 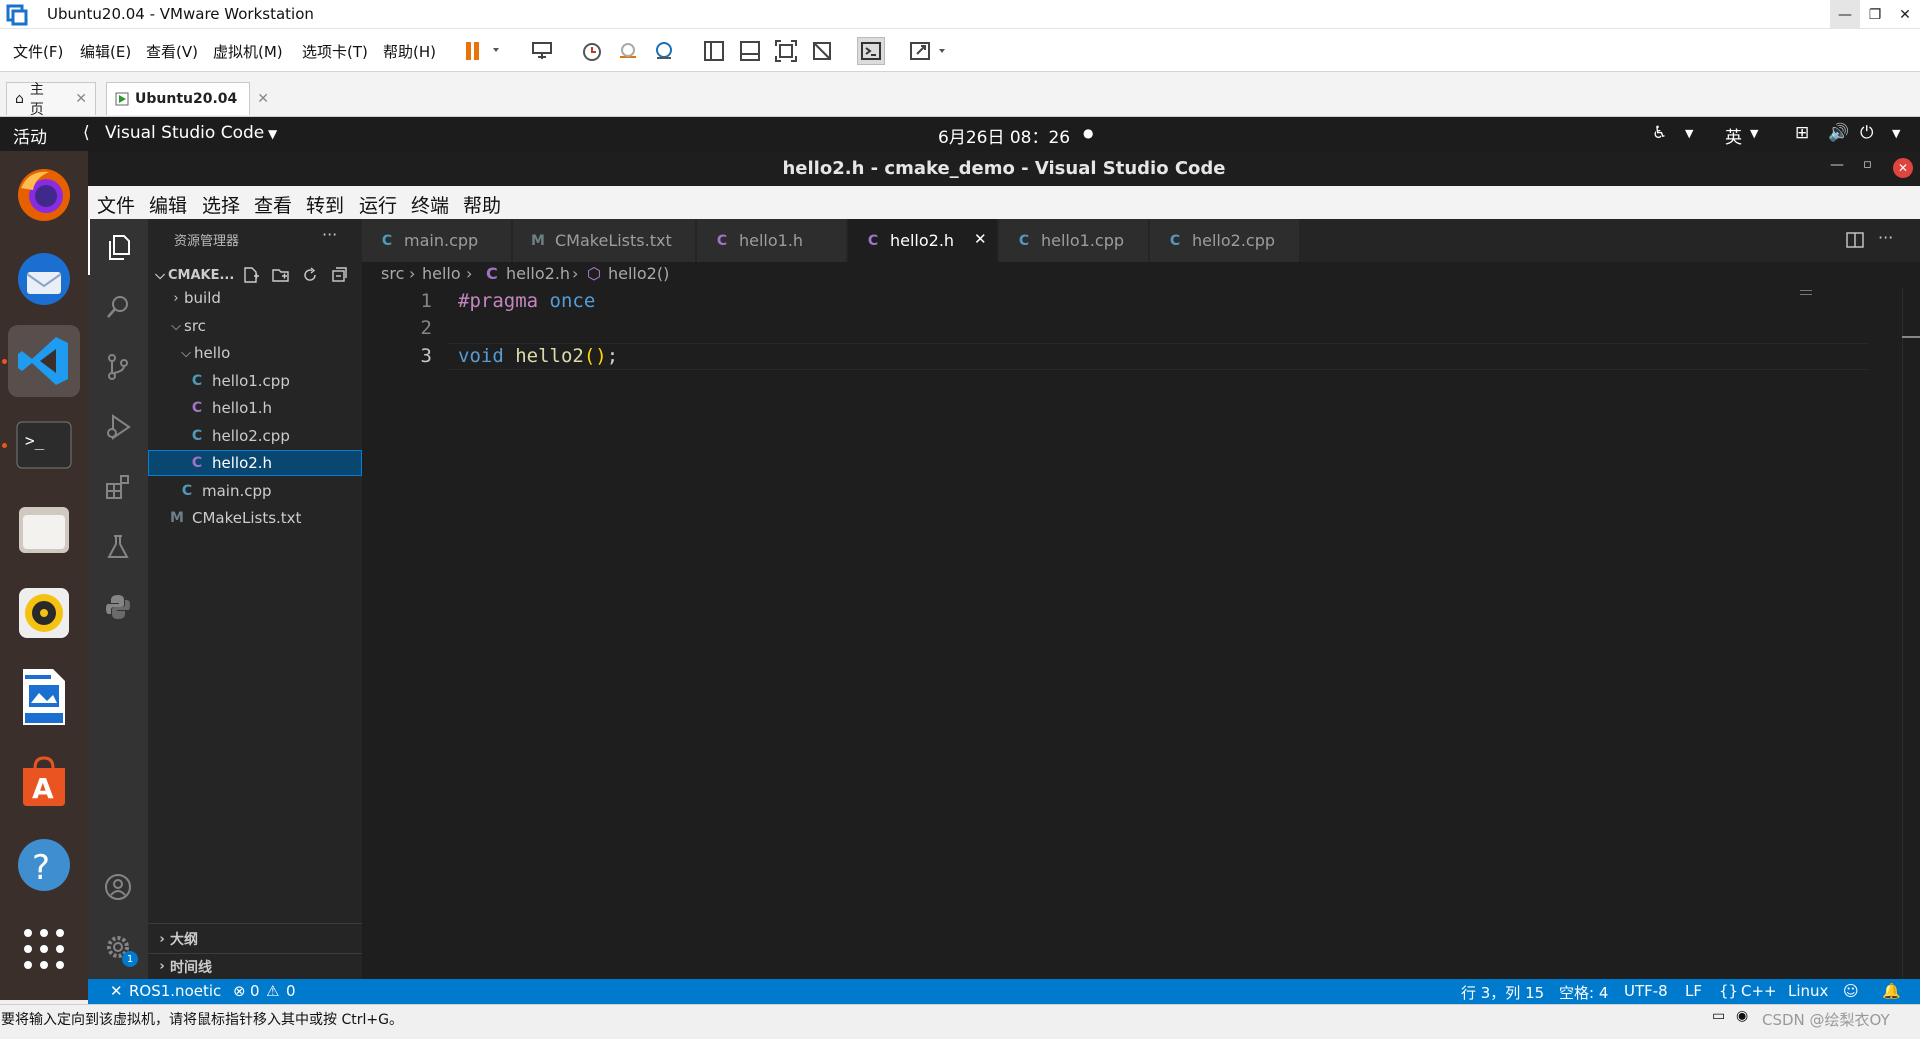 I want to click on vm-menu-help: 帮助(H), so click(x=409, y=51).